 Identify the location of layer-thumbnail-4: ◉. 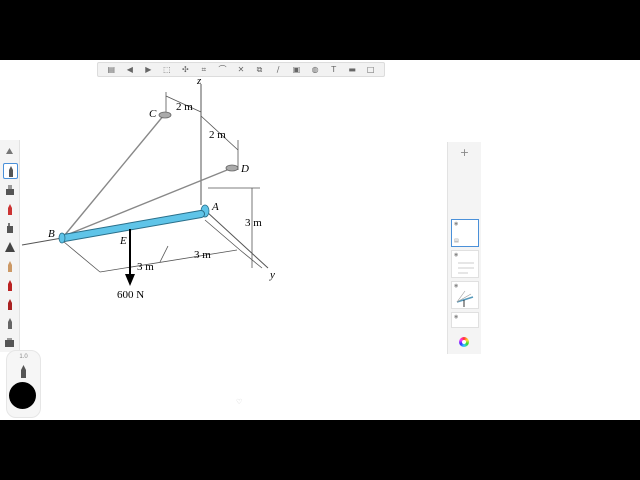
(465, 320).